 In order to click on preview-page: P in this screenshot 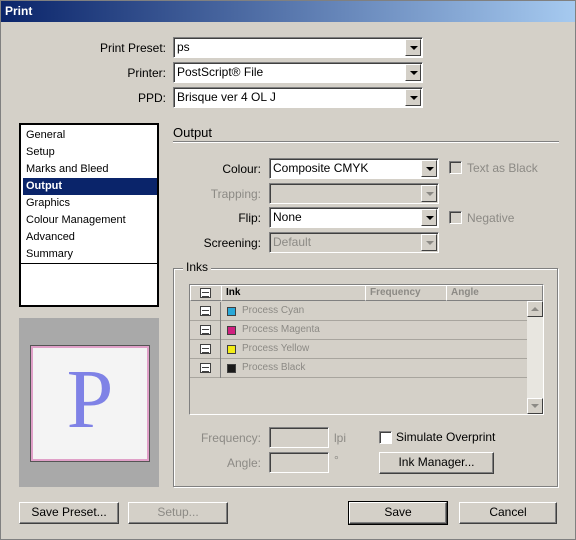, I will do `click(90, 403)`.